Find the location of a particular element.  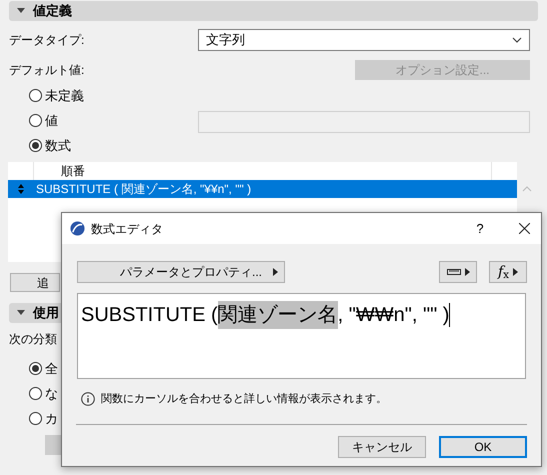

section-title: 使用 is located at coordinates (46, 313).